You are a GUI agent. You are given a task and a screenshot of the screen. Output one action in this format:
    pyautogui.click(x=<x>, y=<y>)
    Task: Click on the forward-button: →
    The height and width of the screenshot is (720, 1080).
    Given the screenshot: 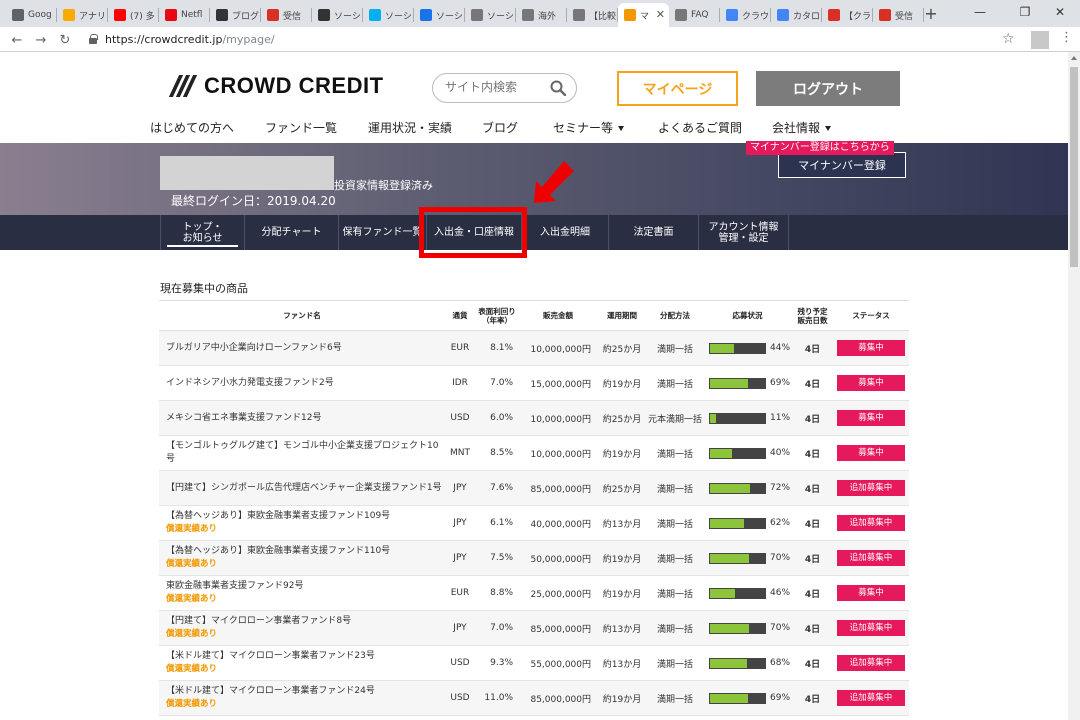 What is the action you would take?
    pyautogui.click(x=41, y=40)
    